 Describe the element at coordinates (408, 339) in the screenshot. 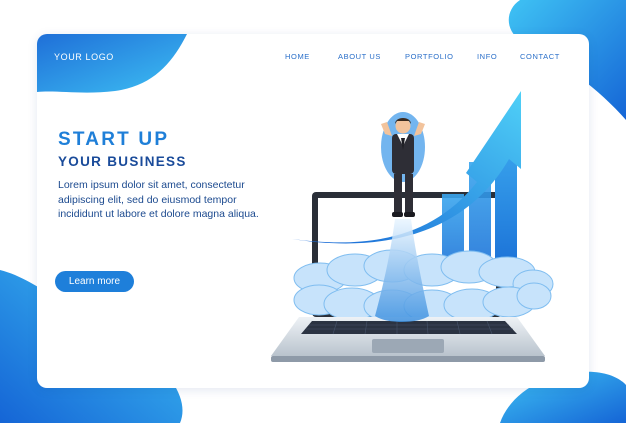

I see `laptop-keyboard-icon` at that location.